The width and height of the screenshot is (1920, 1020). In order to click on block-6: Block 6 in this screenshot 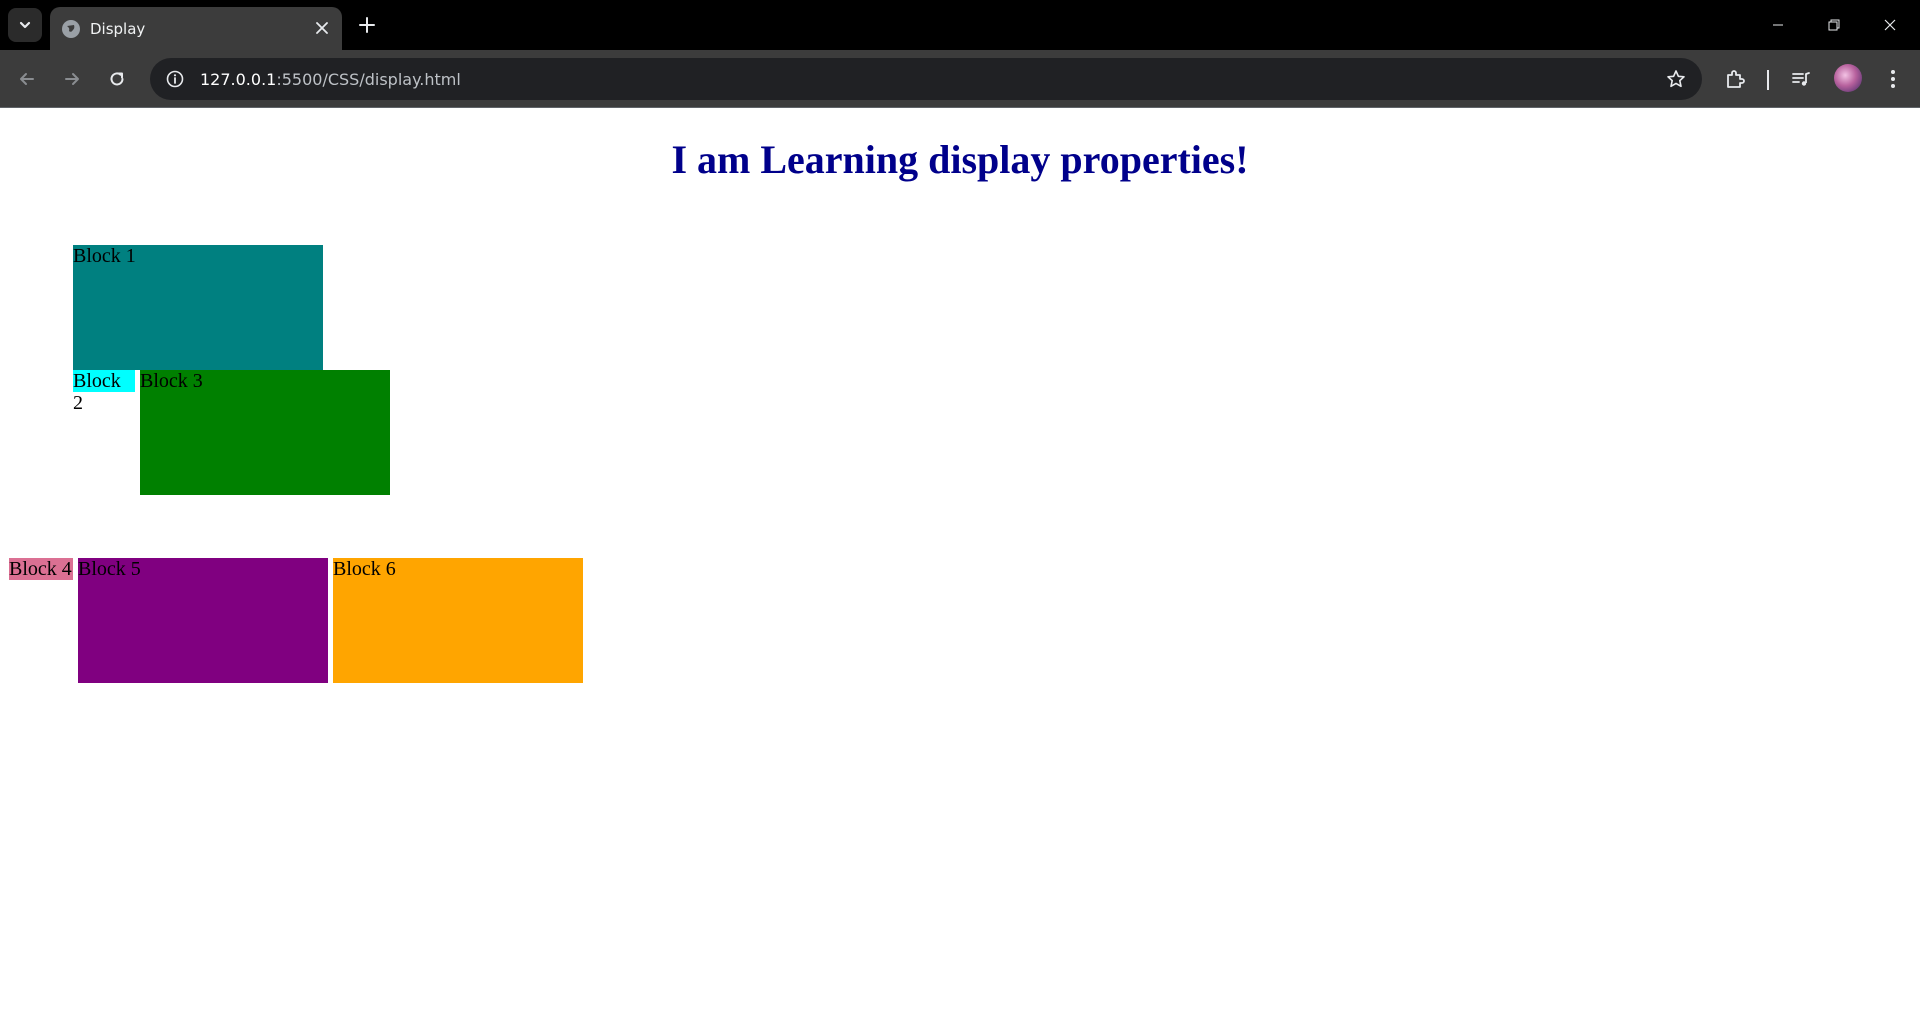, I will do `click(458, 620)`.